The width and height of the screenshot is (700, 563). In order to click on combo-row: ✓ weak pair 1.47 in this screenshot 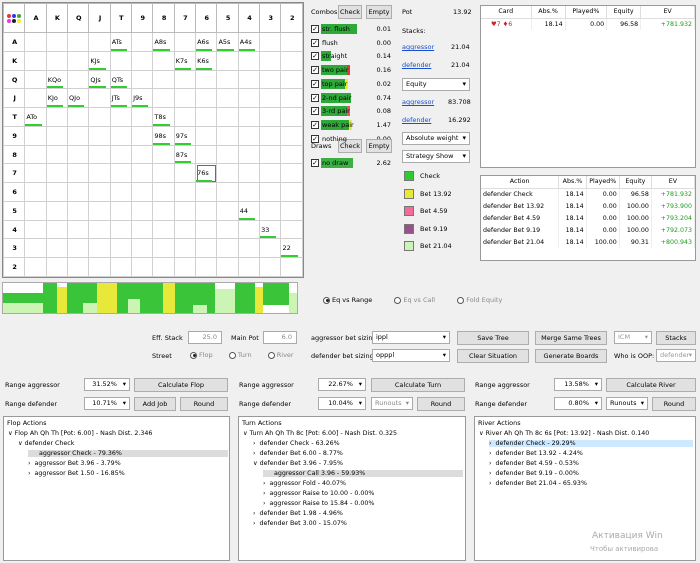, I will do `click(351, 125)`.